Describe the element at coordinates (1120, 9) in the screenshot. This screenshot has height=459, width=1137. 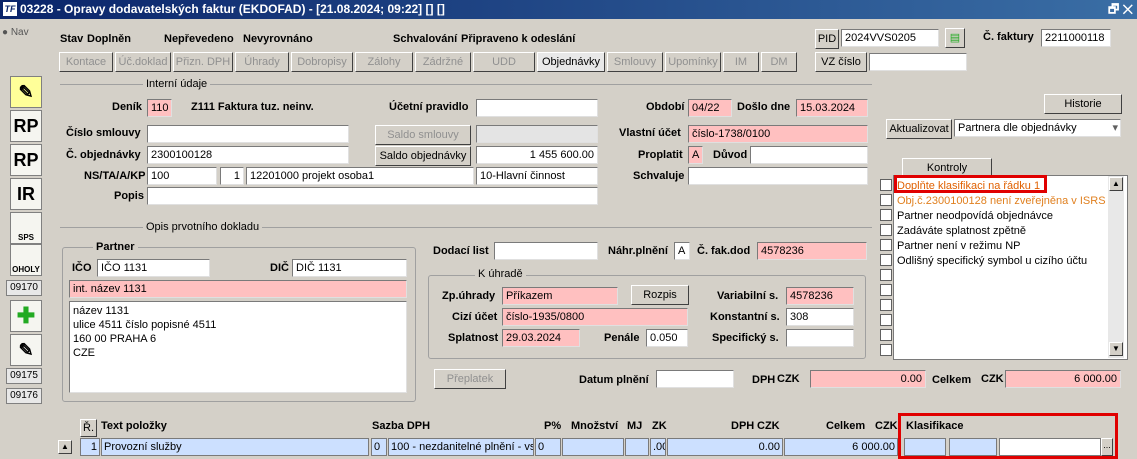
I see `window-controls: 🗗 ✕` at that location.